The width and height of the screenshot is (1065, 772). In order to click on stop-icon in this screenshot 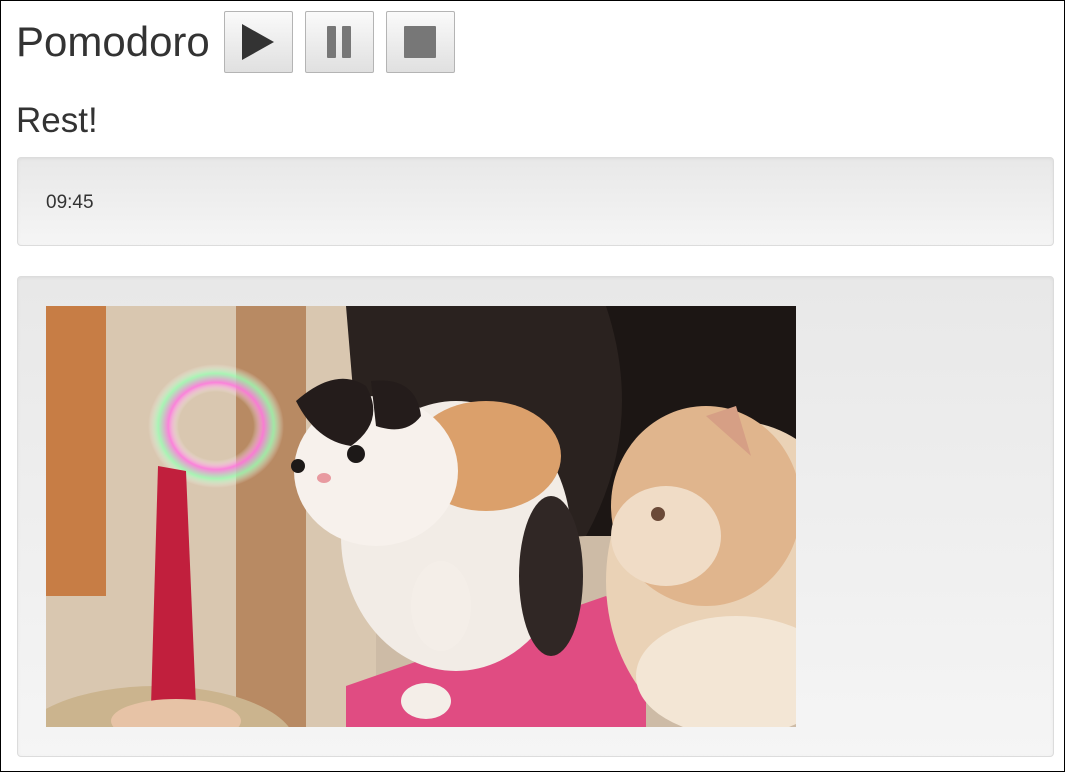, I will do `click(420, 42)`.